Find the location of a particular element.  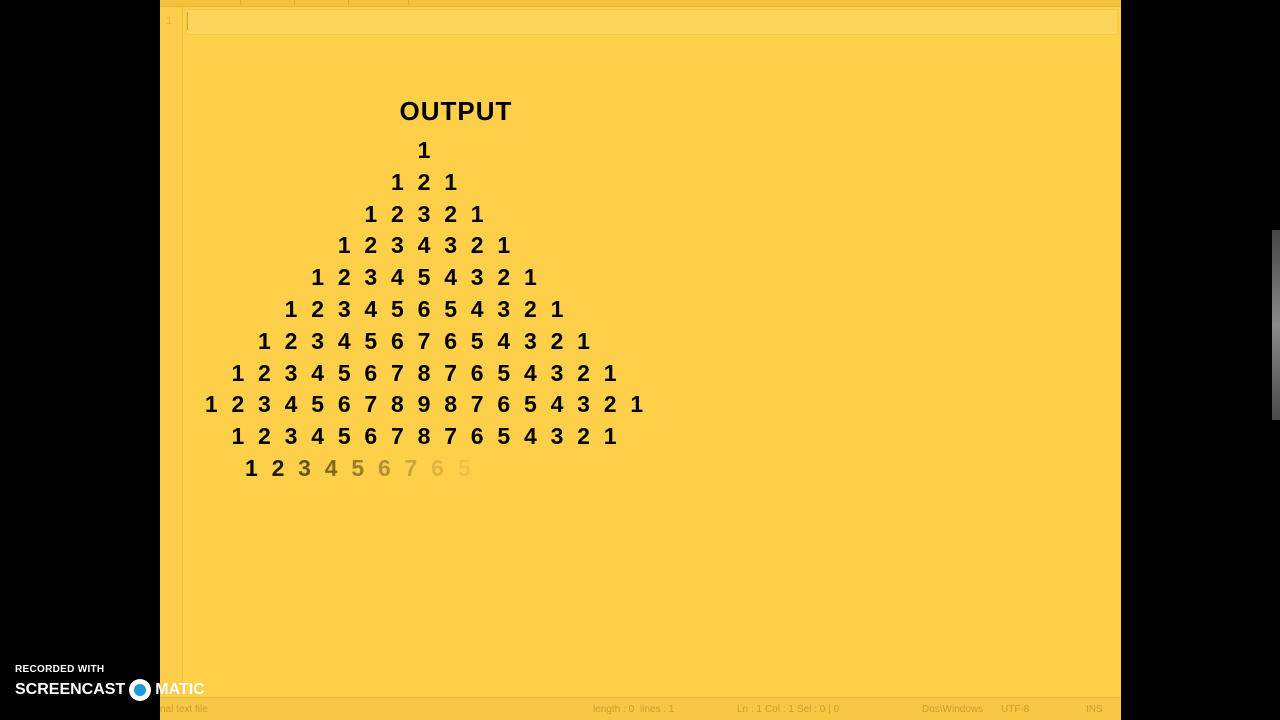

screencast-logo-icon is located at coordinates (140, 690).